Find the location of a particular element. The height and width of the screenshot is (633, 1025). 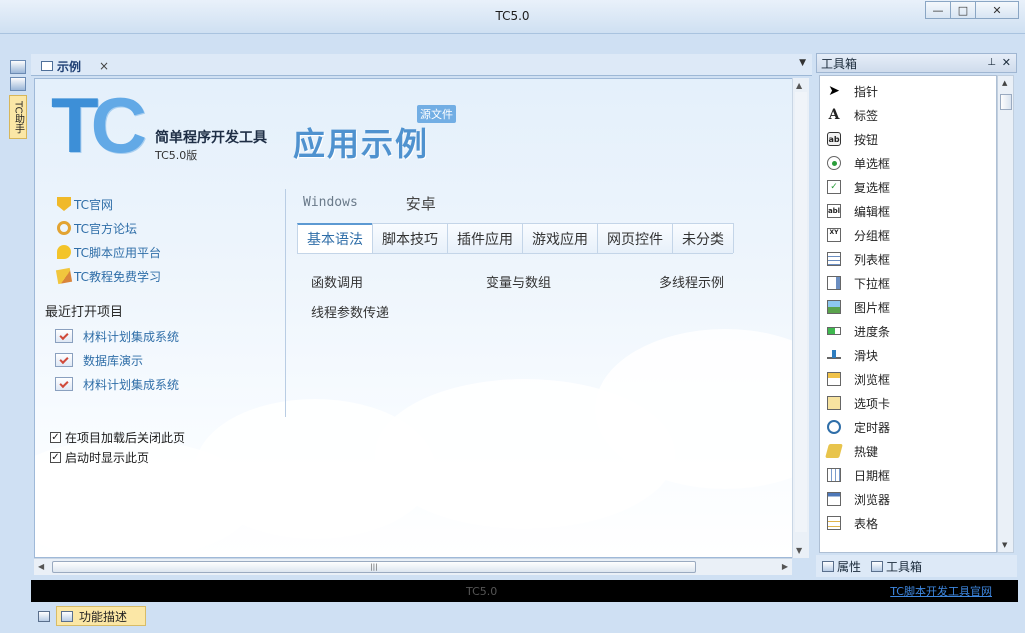

source-badge: 源文件 is located at coordinates (436, 114).